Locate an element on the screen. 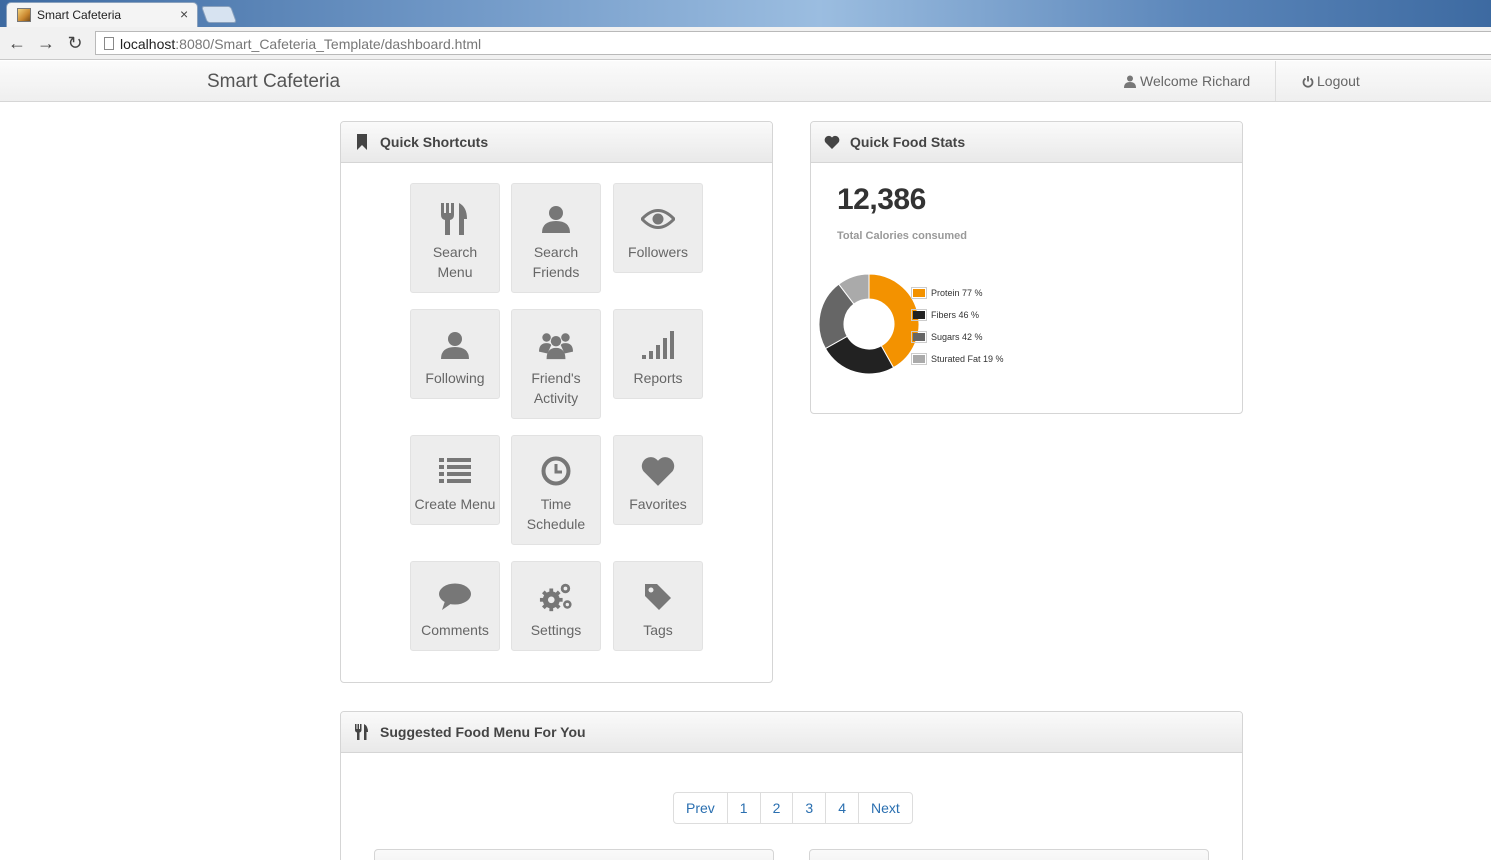 This screenshot has height=860, width=1491. pagination: Prev 1 2 3 4 Next is located at coordinates (793, 808).